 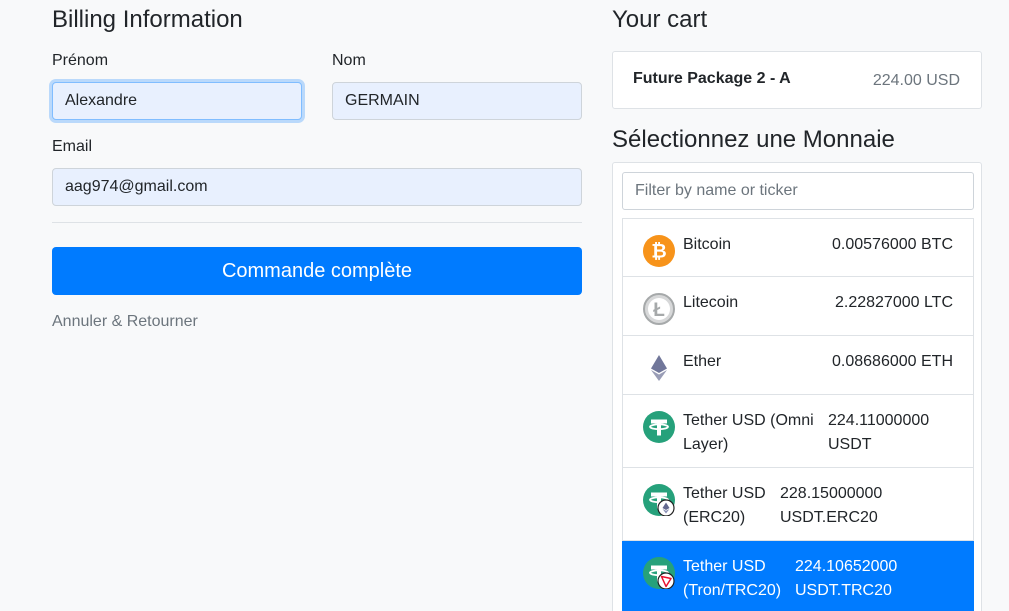 What do you see at coordinates (878, 433) in the screenshot?
I see `currency-amount: 224.11000000 USDT` at bounding box center [878, 433].